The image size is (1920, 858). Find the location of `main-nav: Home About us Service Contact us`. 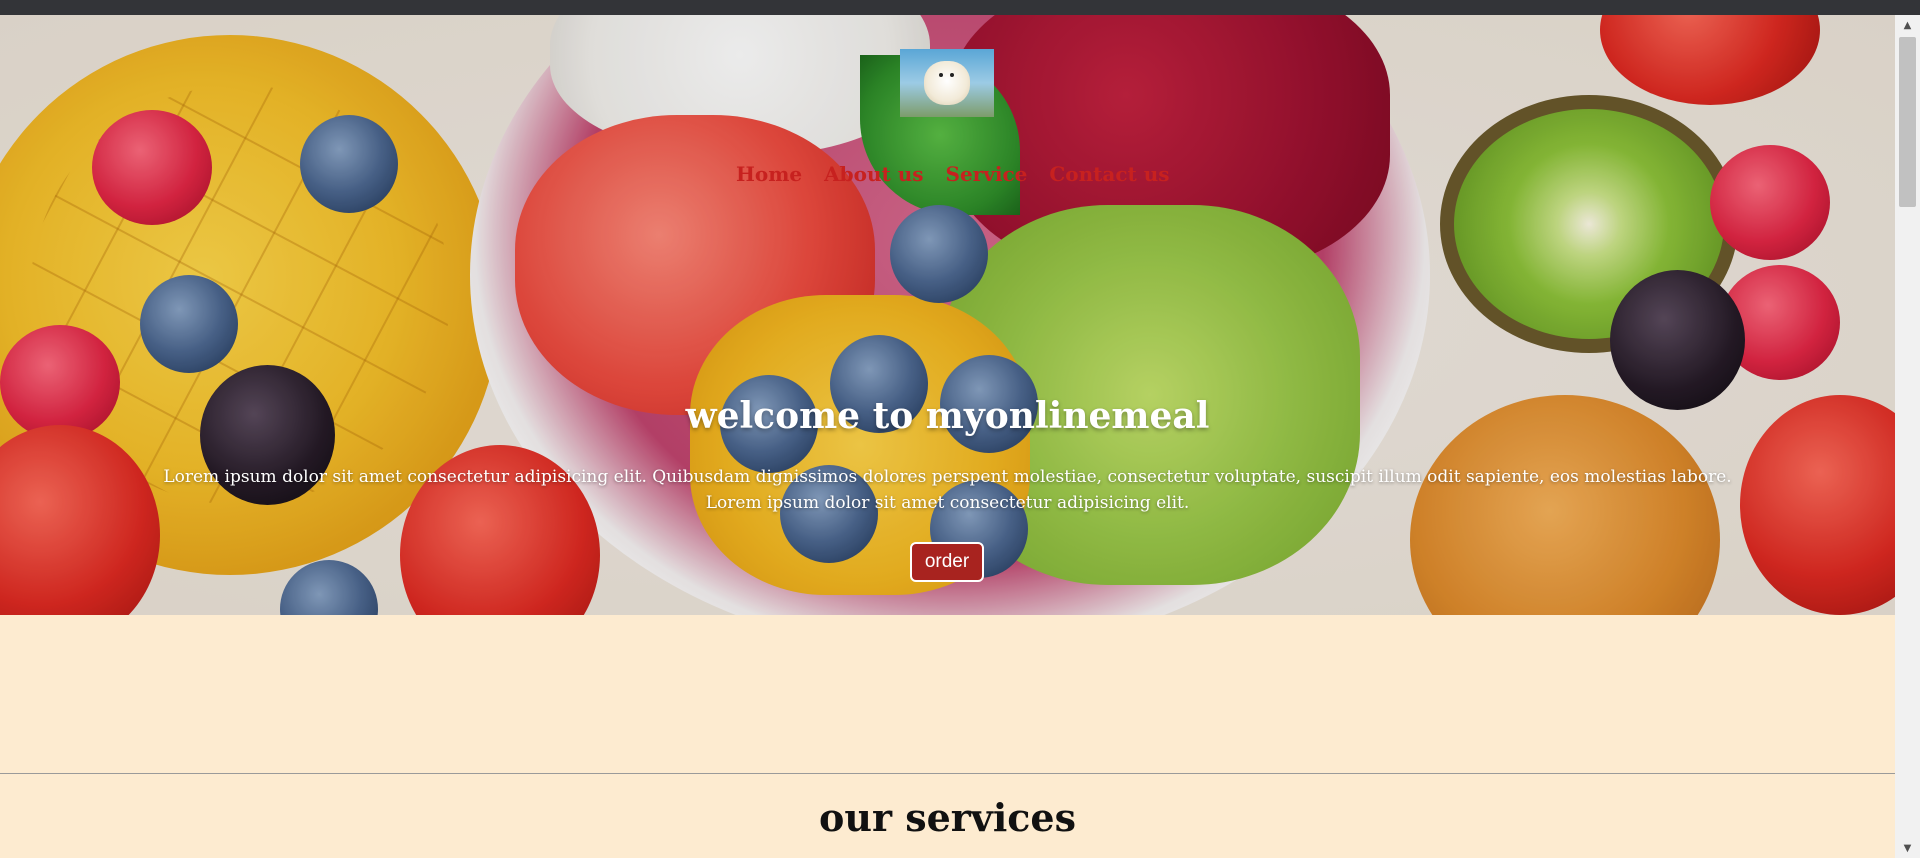

main-nav: Home About us Service Contact us is located at coordinates (953, 174).